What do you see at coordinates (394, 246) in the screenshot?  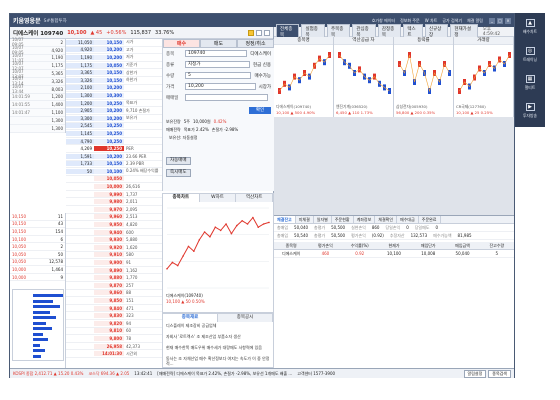 I see `holdings-column-header: 현재가` at bounding box center [394, 246].